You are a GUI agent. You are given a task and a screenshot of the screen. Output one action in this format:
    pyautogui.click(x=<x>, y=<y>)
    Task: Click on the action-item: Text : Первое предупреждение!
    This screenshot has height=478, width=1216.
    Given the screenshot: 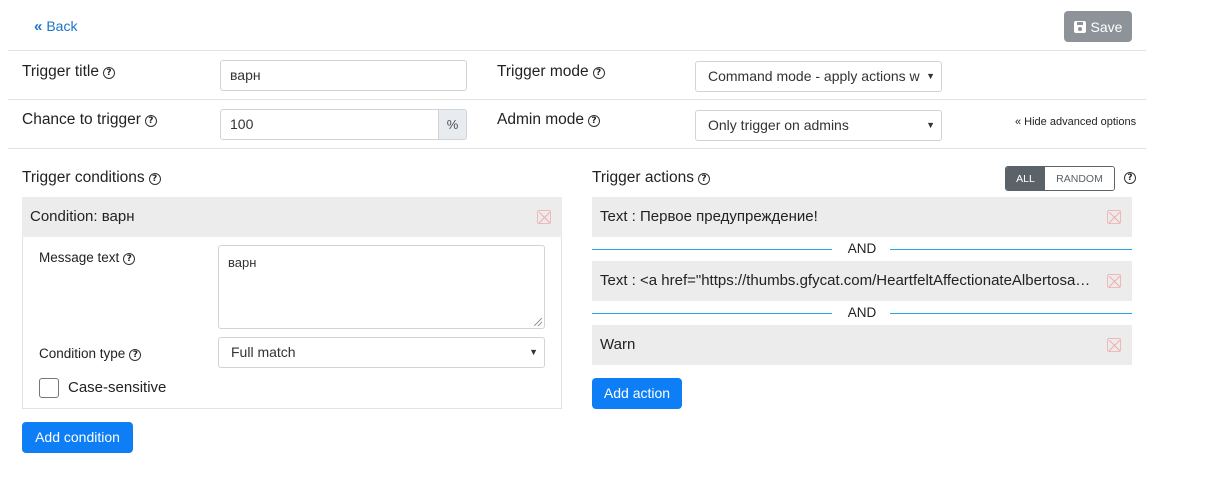 What is the action you would take?
    pyautogui.click(x=862, y=217)
    